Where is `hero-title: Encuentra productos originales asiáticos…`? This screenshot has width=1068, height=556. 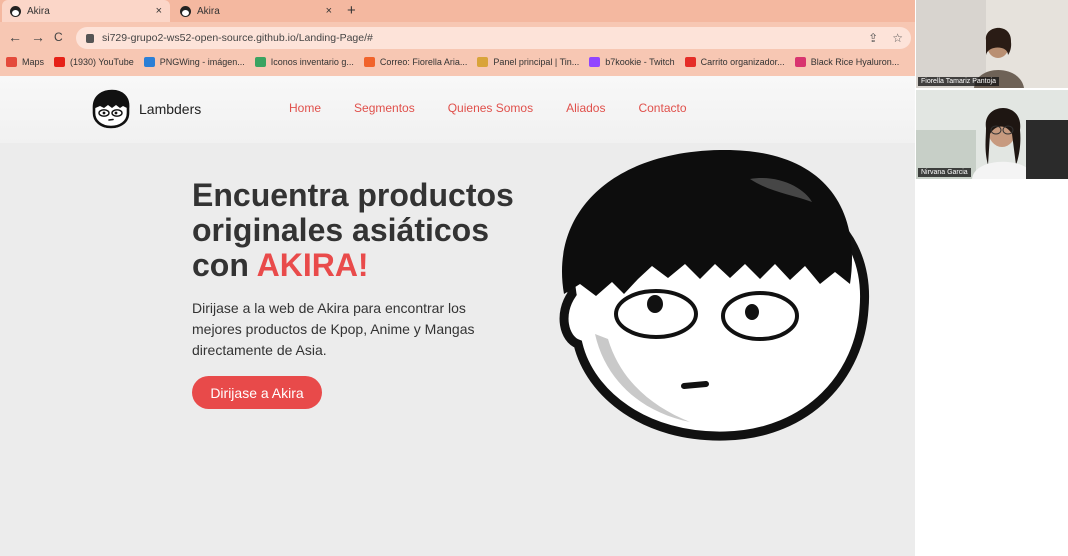
hero-title: Encuentra productos originales asiáticos… is located at coordinates (357, 230).